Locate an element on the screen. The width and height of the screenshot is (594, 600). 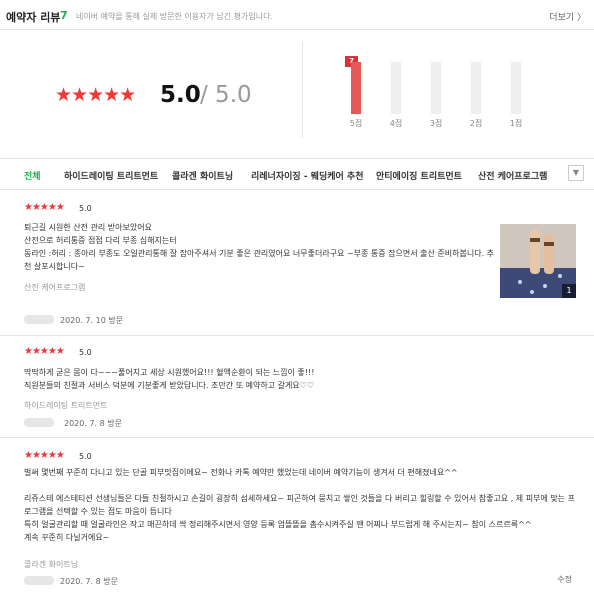
review-program-tag: 콜라겐 화이트닝 is located at coordinates (51, 564).